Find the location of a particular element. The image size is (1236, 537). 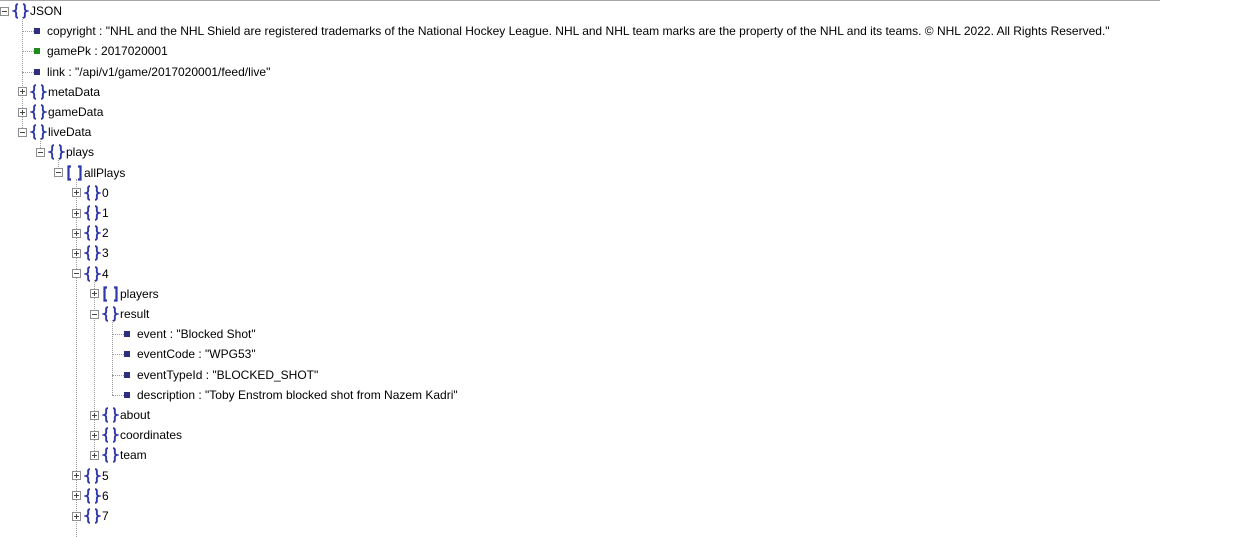

tree-value-eventcode: eventCode : "WPG53" is located at coordinates (190, 354).